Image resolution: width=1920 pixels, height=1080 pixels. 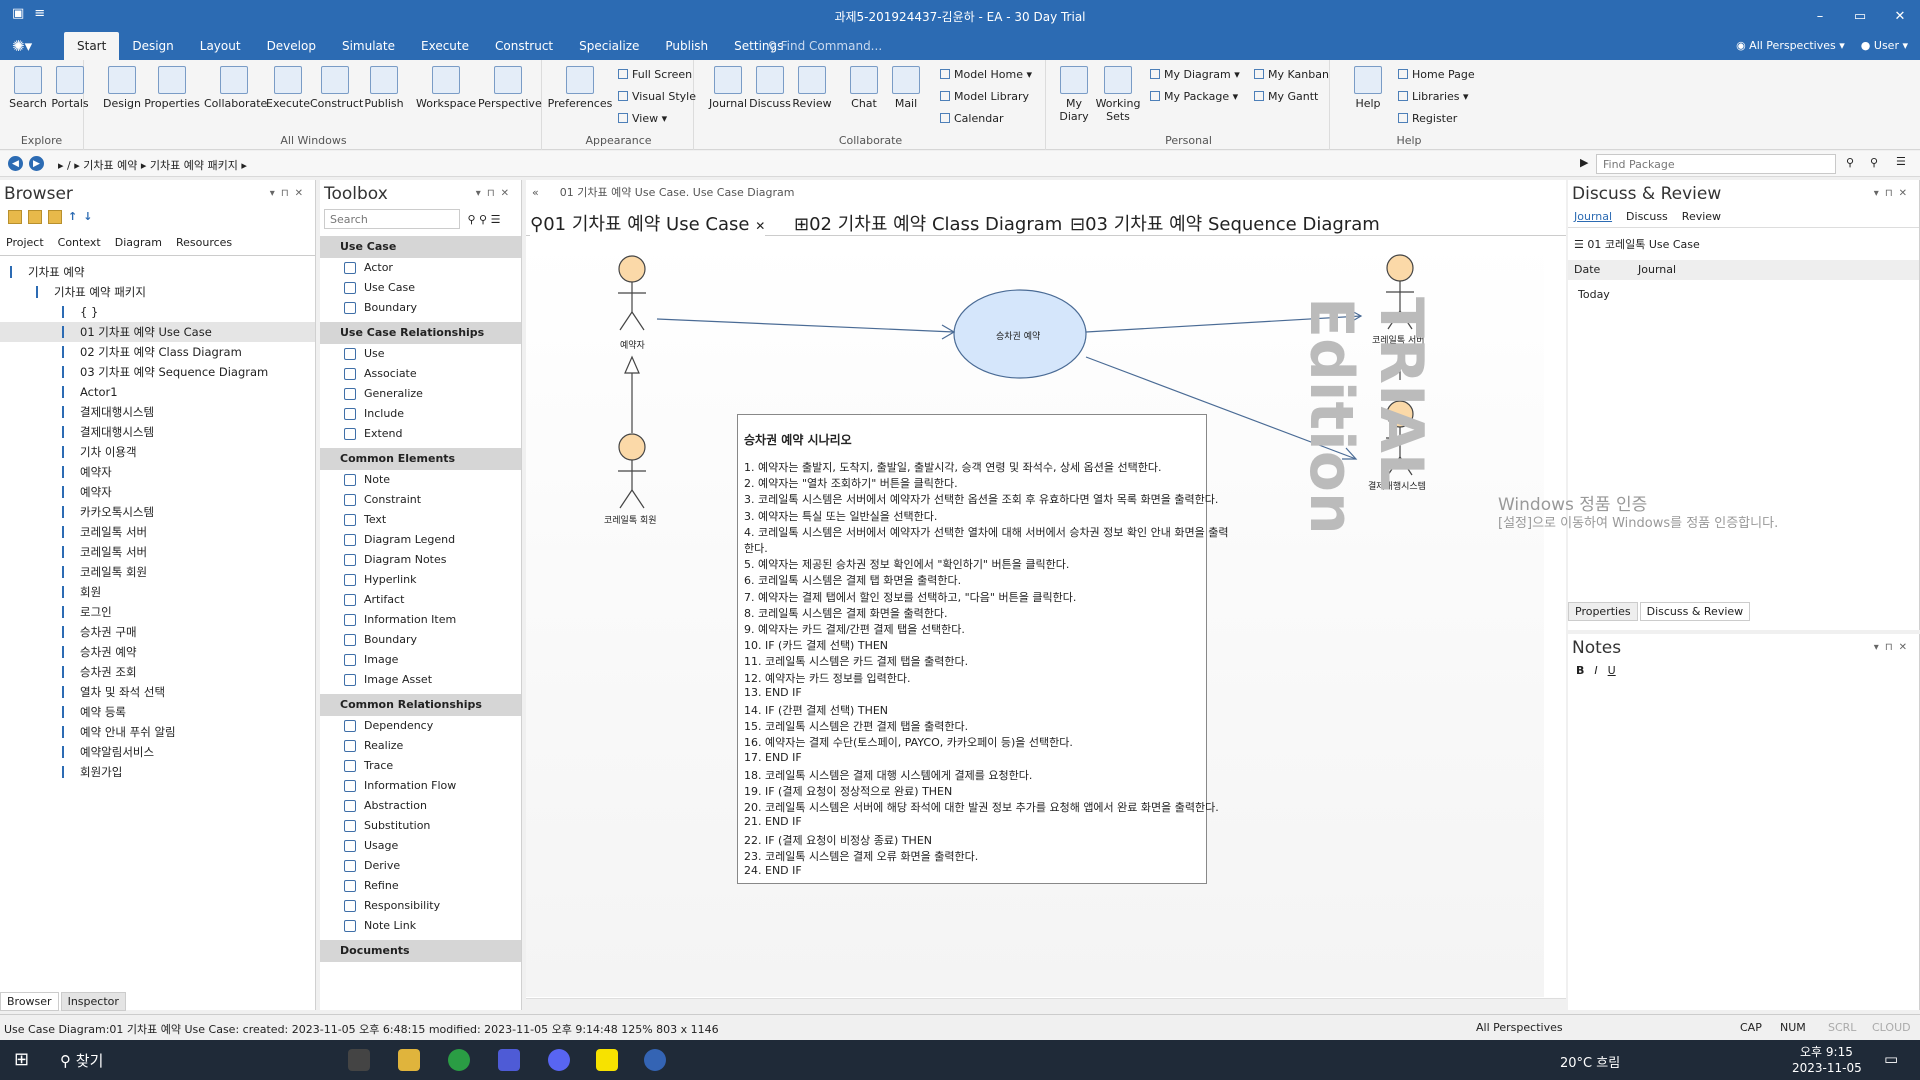 What do you see at coordinates (812, 88) in the screenshot?
I see `review-button: Review` at bounding box center [812, 88].